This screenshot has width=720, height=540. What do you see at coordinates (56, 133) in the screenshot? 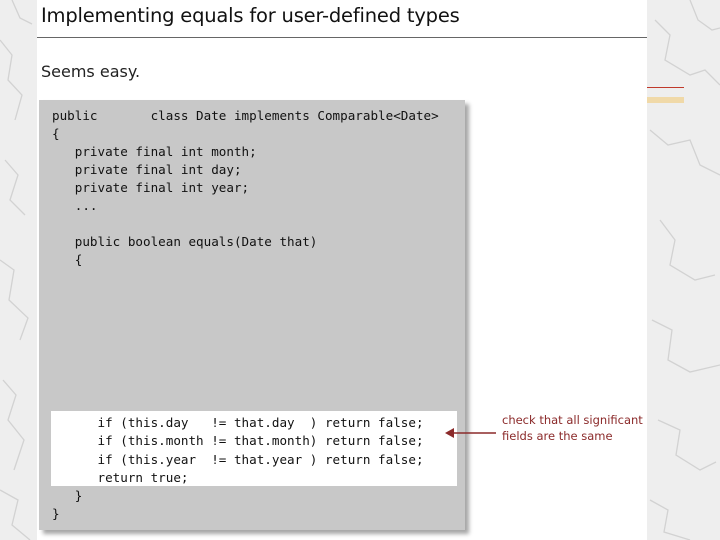
I see `code-line-2: {` at bounding box center [56, 133].